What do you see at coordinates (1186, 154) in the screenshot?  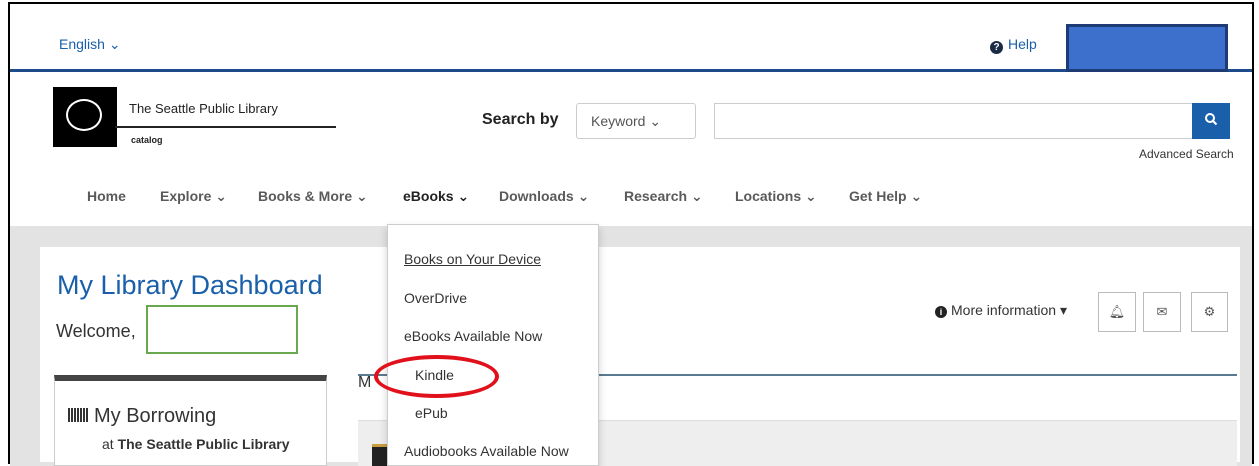 I see `advanced-search-link: Advanced Search` at bounding box center [1186, 154].